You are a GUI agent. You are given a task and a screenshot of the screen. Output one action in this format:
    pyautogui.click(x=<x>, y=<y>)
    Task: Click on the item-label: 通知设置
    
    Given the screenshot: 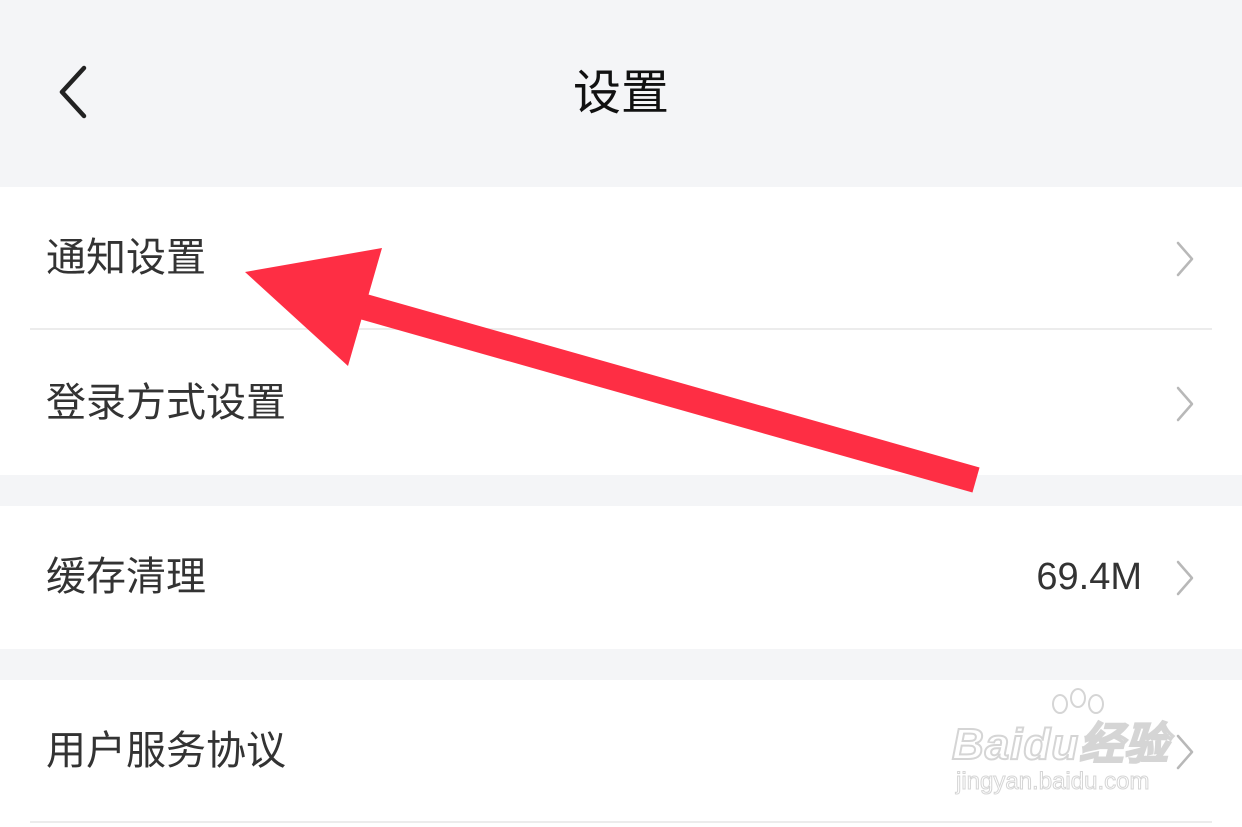 What is the action you would take?
    pyautogui.click(x=126, y=258)
    